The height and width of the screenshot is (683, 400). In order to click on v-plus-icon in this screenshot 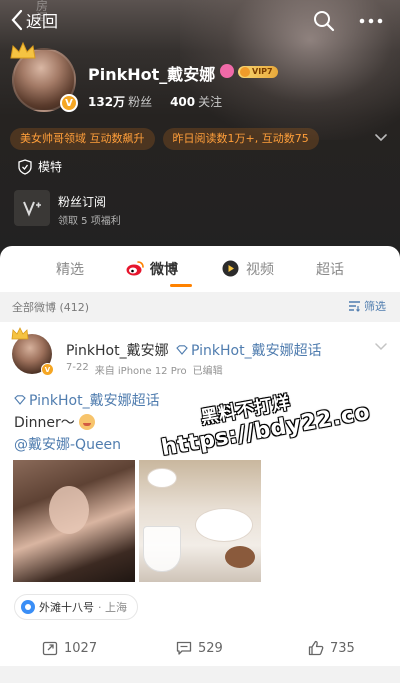, I will do `click(32, 209)`.